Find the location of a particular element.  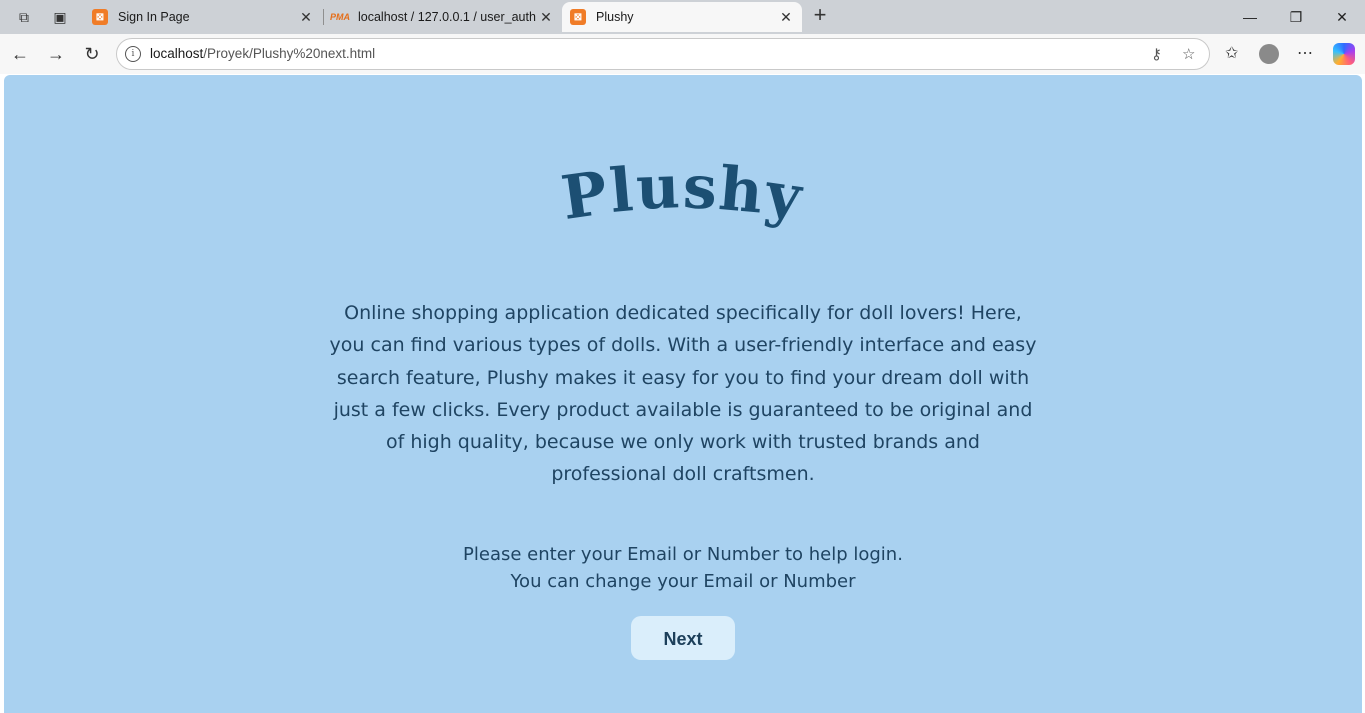

url-path: /Proyek/Plushy%20next.html is located at coordinates (289, 53).